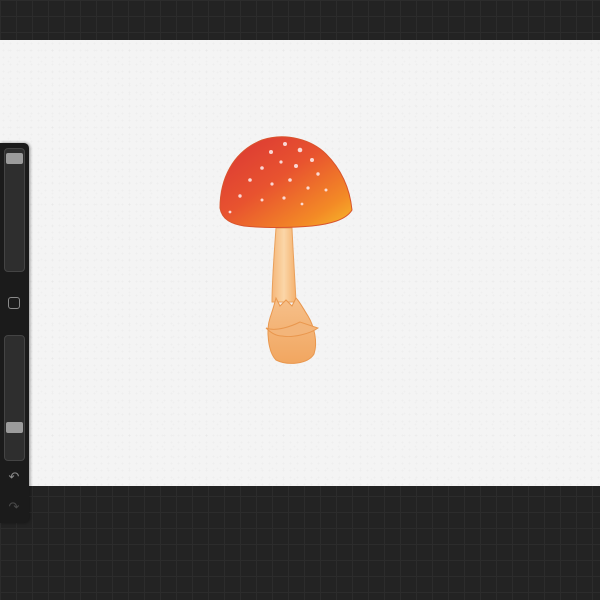  Describe the element at coordinates (14, 303) in the screenshot. I see `square-outline-icon` at that location.